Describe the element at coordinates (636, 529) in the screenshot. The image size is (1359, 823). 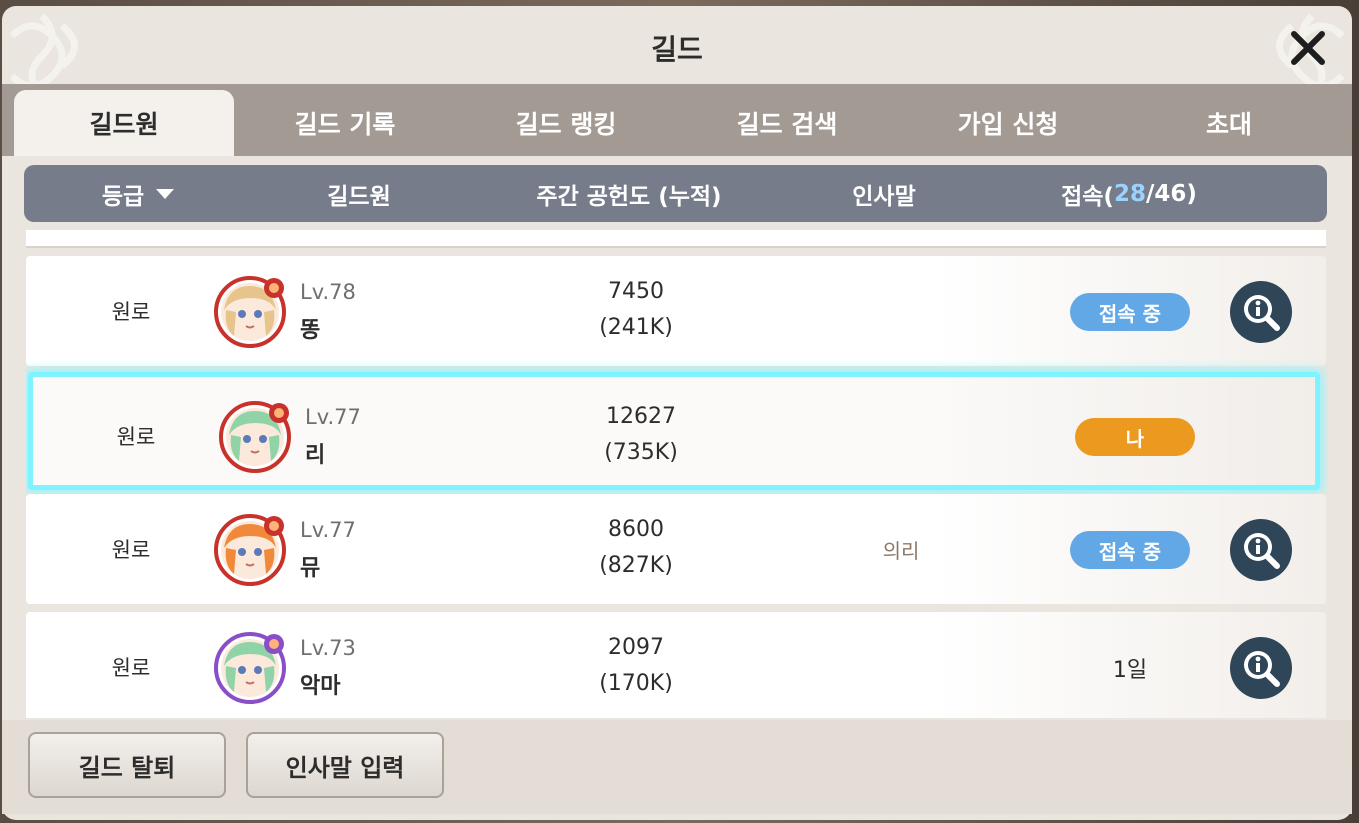
I see `weekly-contribution: 8600` at that location.